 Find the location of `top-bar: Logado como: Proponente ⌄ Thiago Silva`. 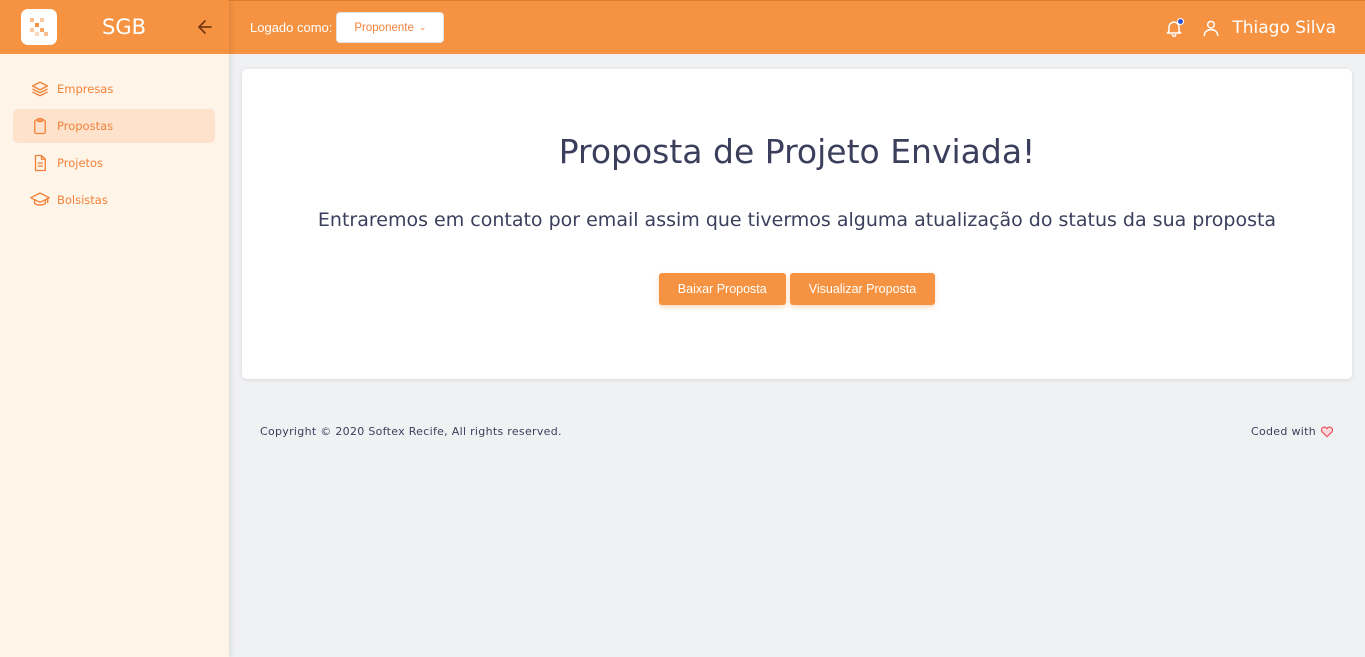

top-bar: Logado como: Proponente ⌄ Thiago Silva is located at coordinates (797, 27).